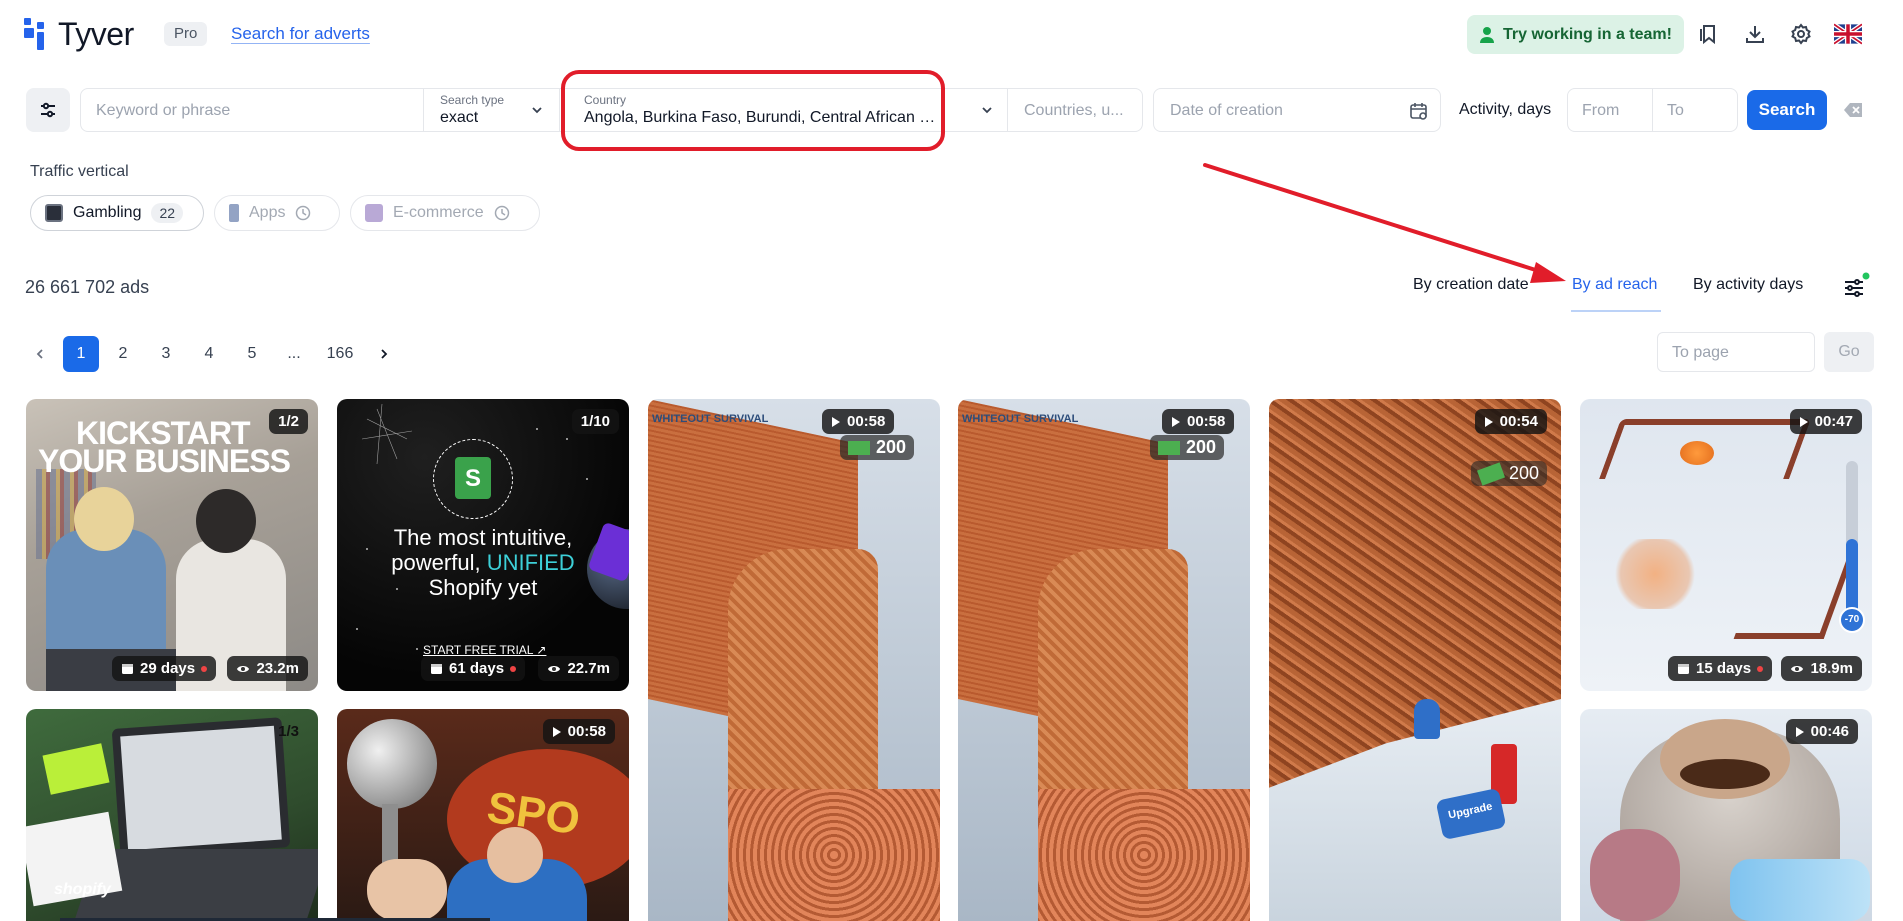 The height and width of the screenshot is (921, 1903). I want to click on team-button-label: Try working in a team!, so click(1587, 34).